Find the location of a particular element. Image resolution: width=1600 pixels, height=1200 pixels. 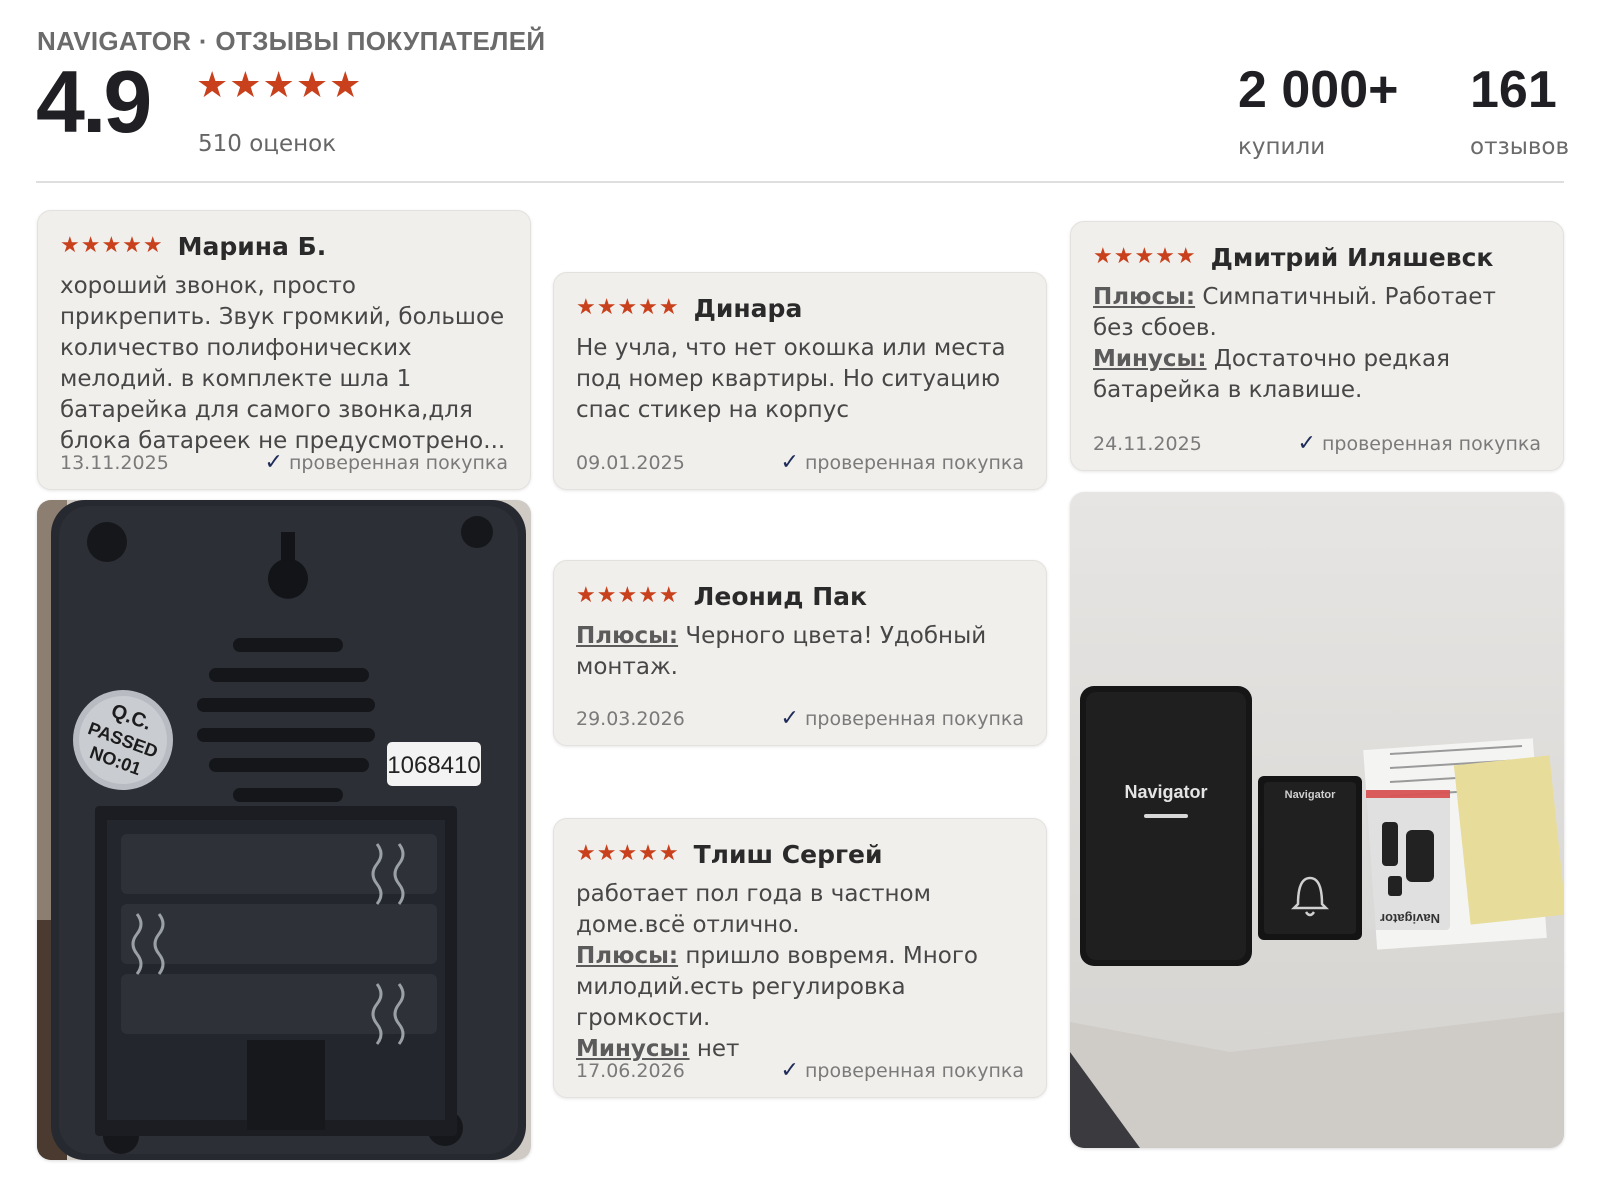

stat-reviews-value: 161 is located at coordinates (1513, 90).